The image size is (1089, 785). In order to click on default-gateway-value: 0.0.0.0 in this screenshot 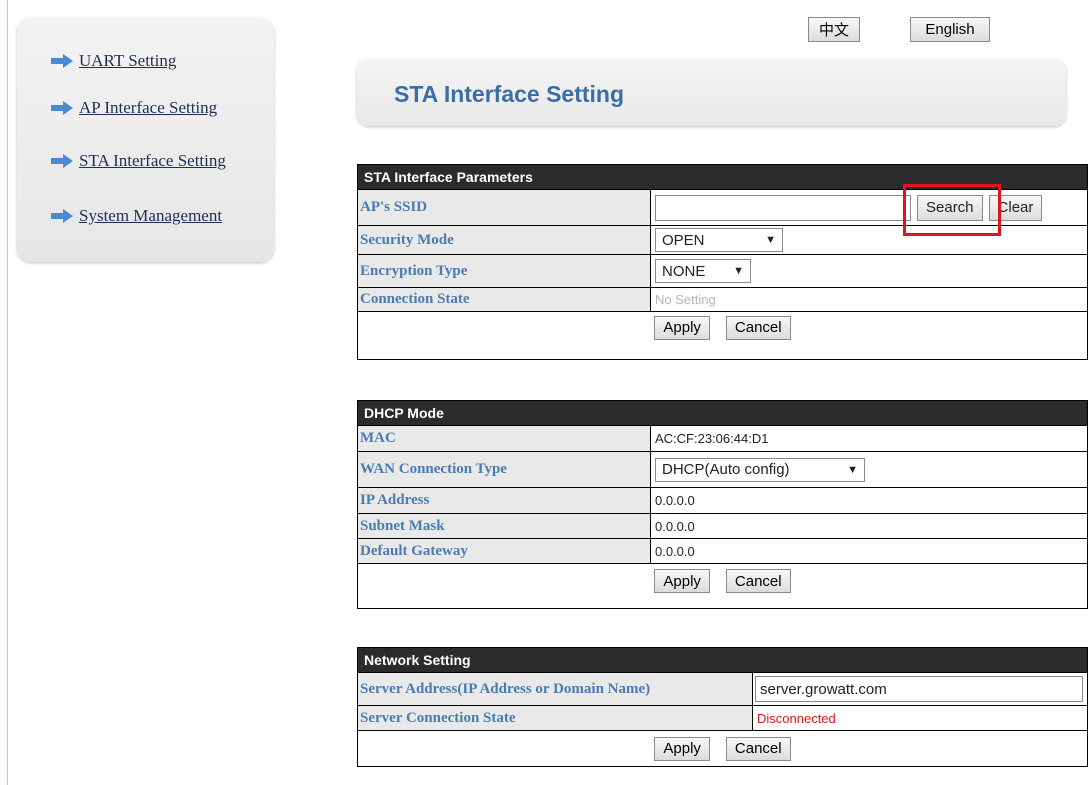, I will do `click(675, 551)`.